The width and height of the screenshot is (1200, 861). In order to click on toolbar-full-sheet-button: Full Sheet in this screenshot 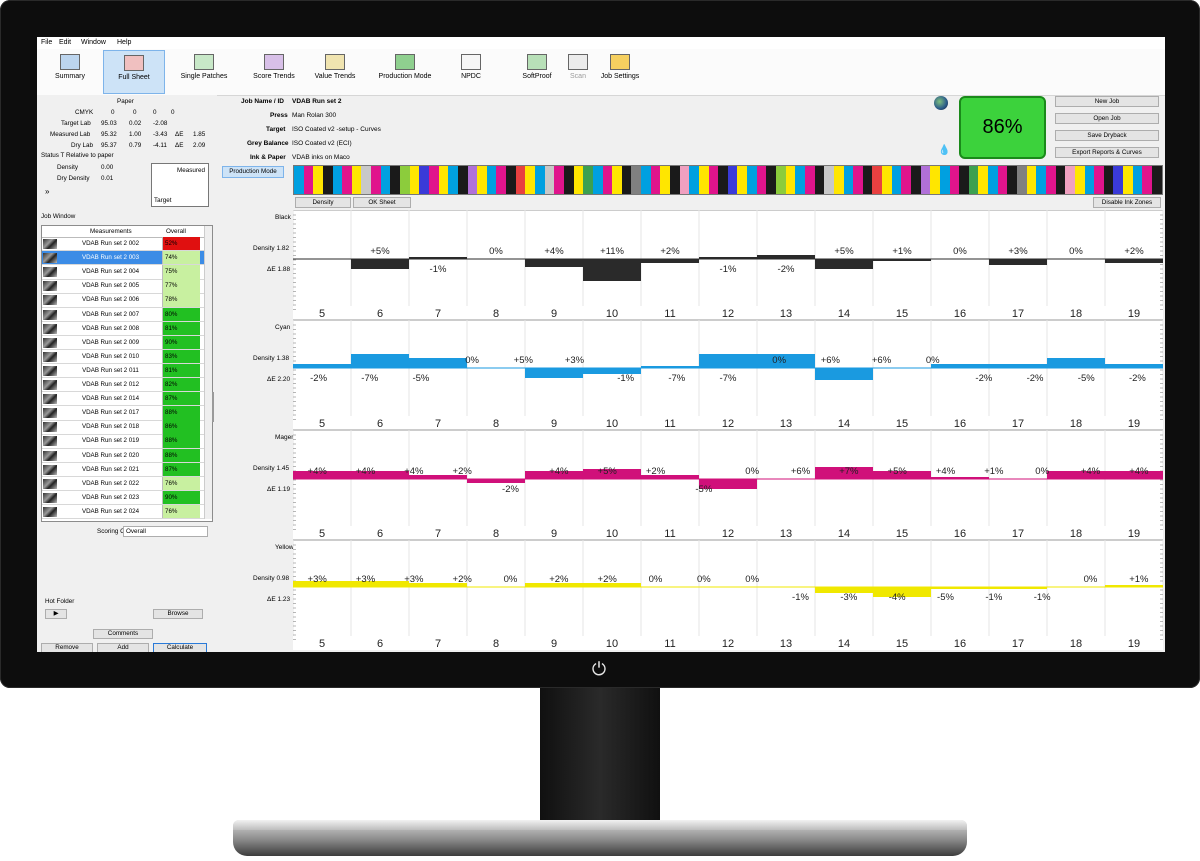, I will do `click(134, 72)`.